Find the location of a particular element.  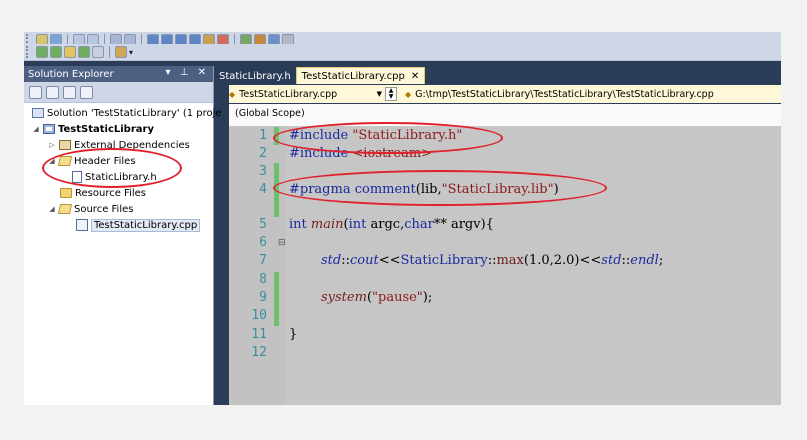

file-dropdown-value: TestStaticLibrary.cpp is located at coordinates (288, 94).